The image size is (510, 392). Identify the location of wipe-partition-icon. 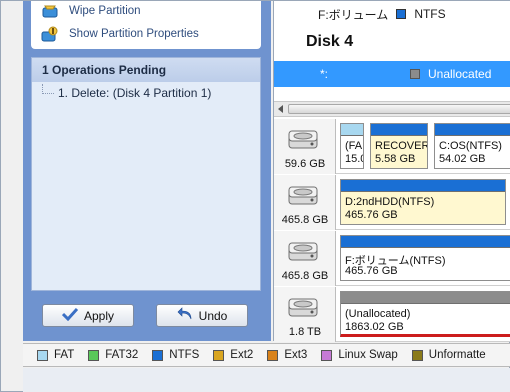
(50, 11).